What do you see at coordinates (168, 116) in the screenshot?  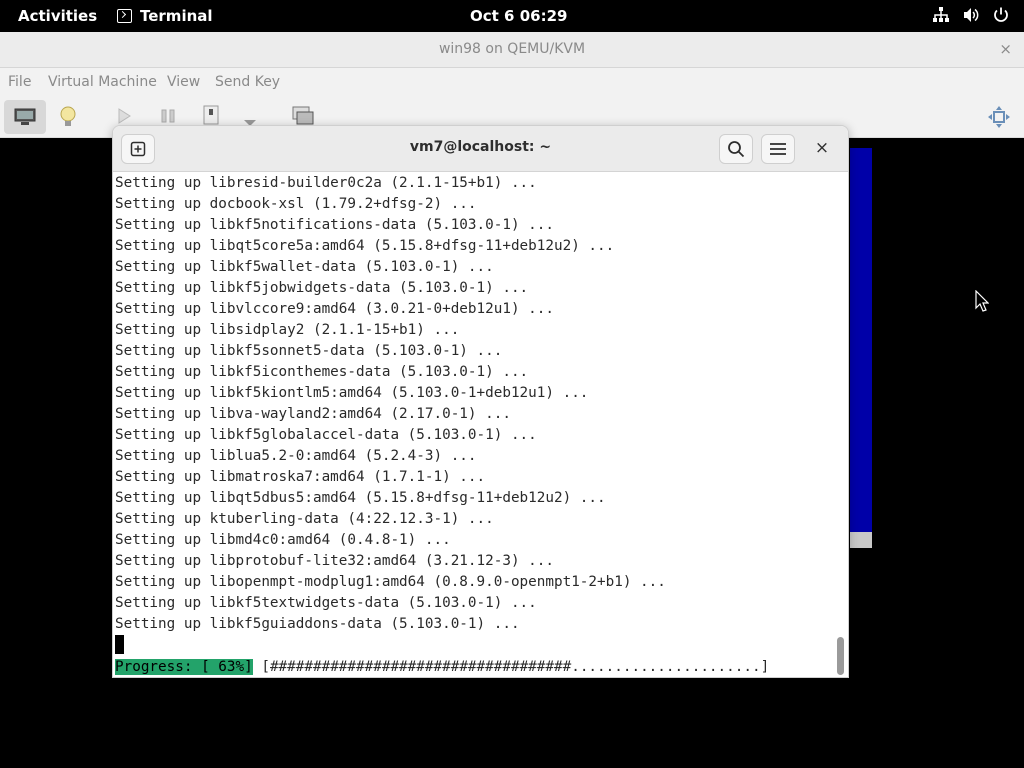 I see `pause-icon` at bounding box center [168, 116].